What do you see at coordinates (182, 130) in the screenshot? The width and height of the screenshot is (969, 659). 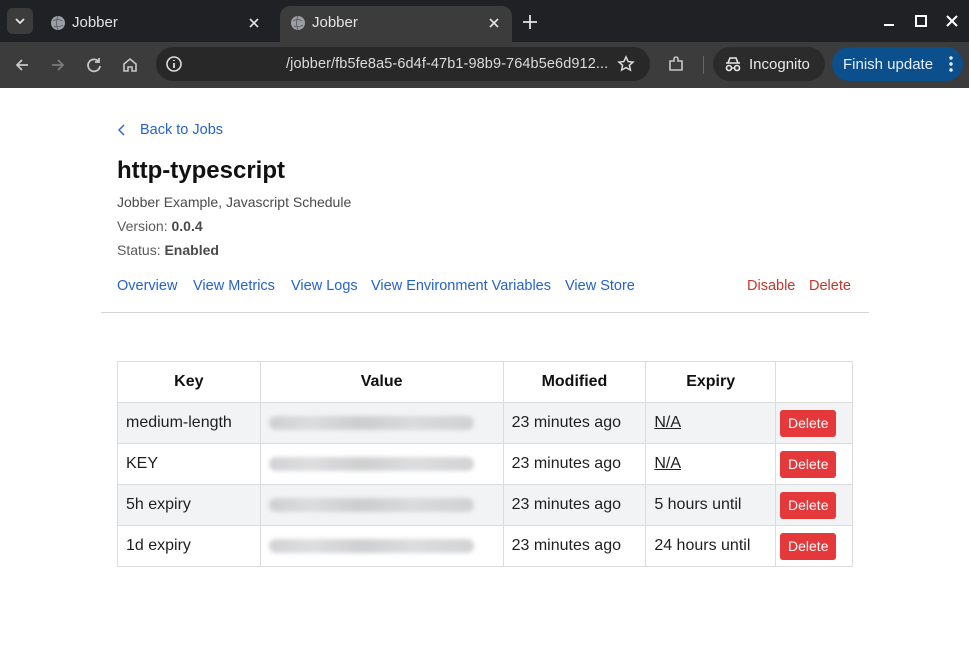 I see `back-to-jobs-label: Back to Jobs` at bounding box center [182, 130].